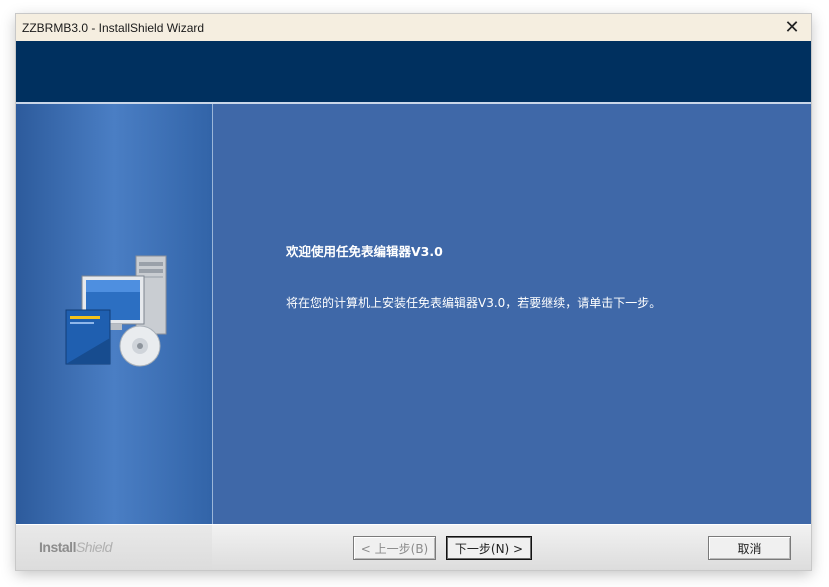 This screenshot has height=587, width=829. I want to click on header-banner, so click(413, 72).